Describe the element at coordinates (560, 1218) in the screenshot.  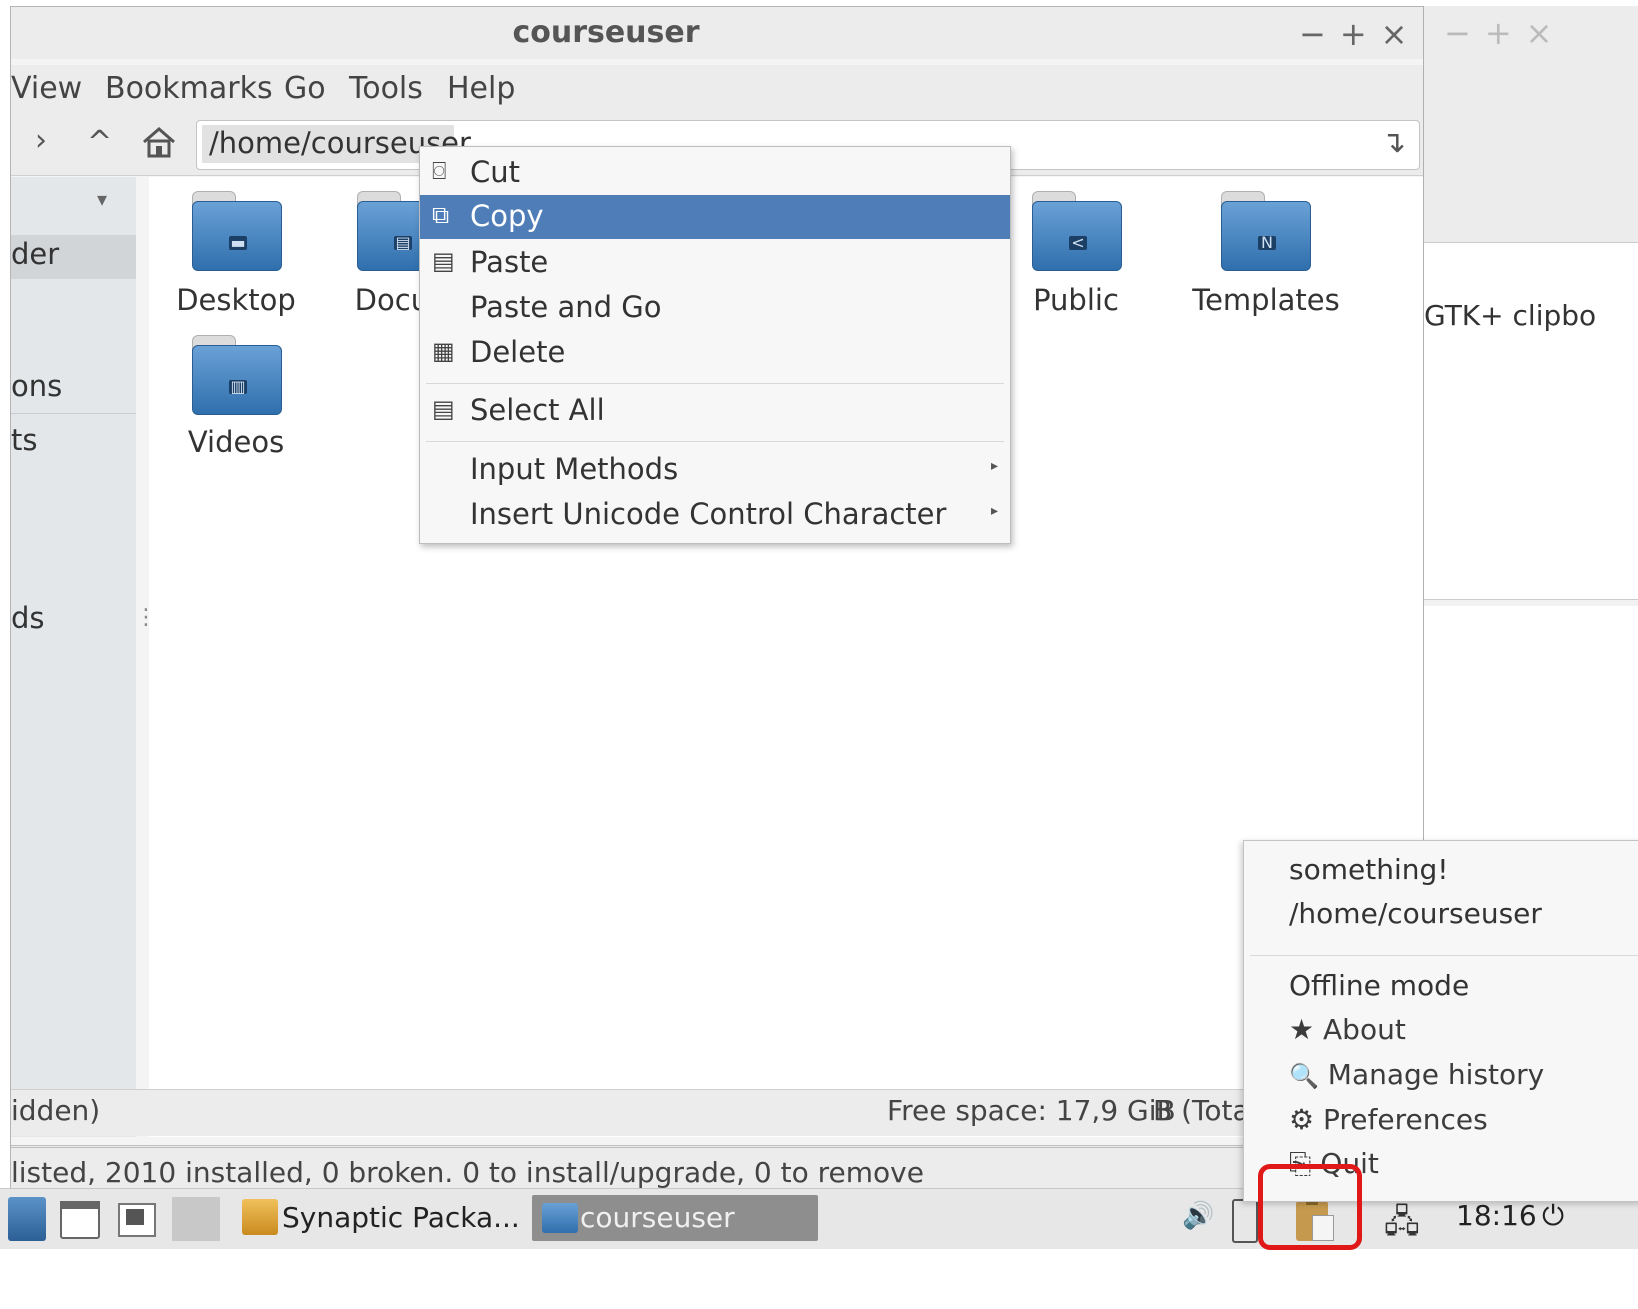
I see `folder-task-icon` at that location.